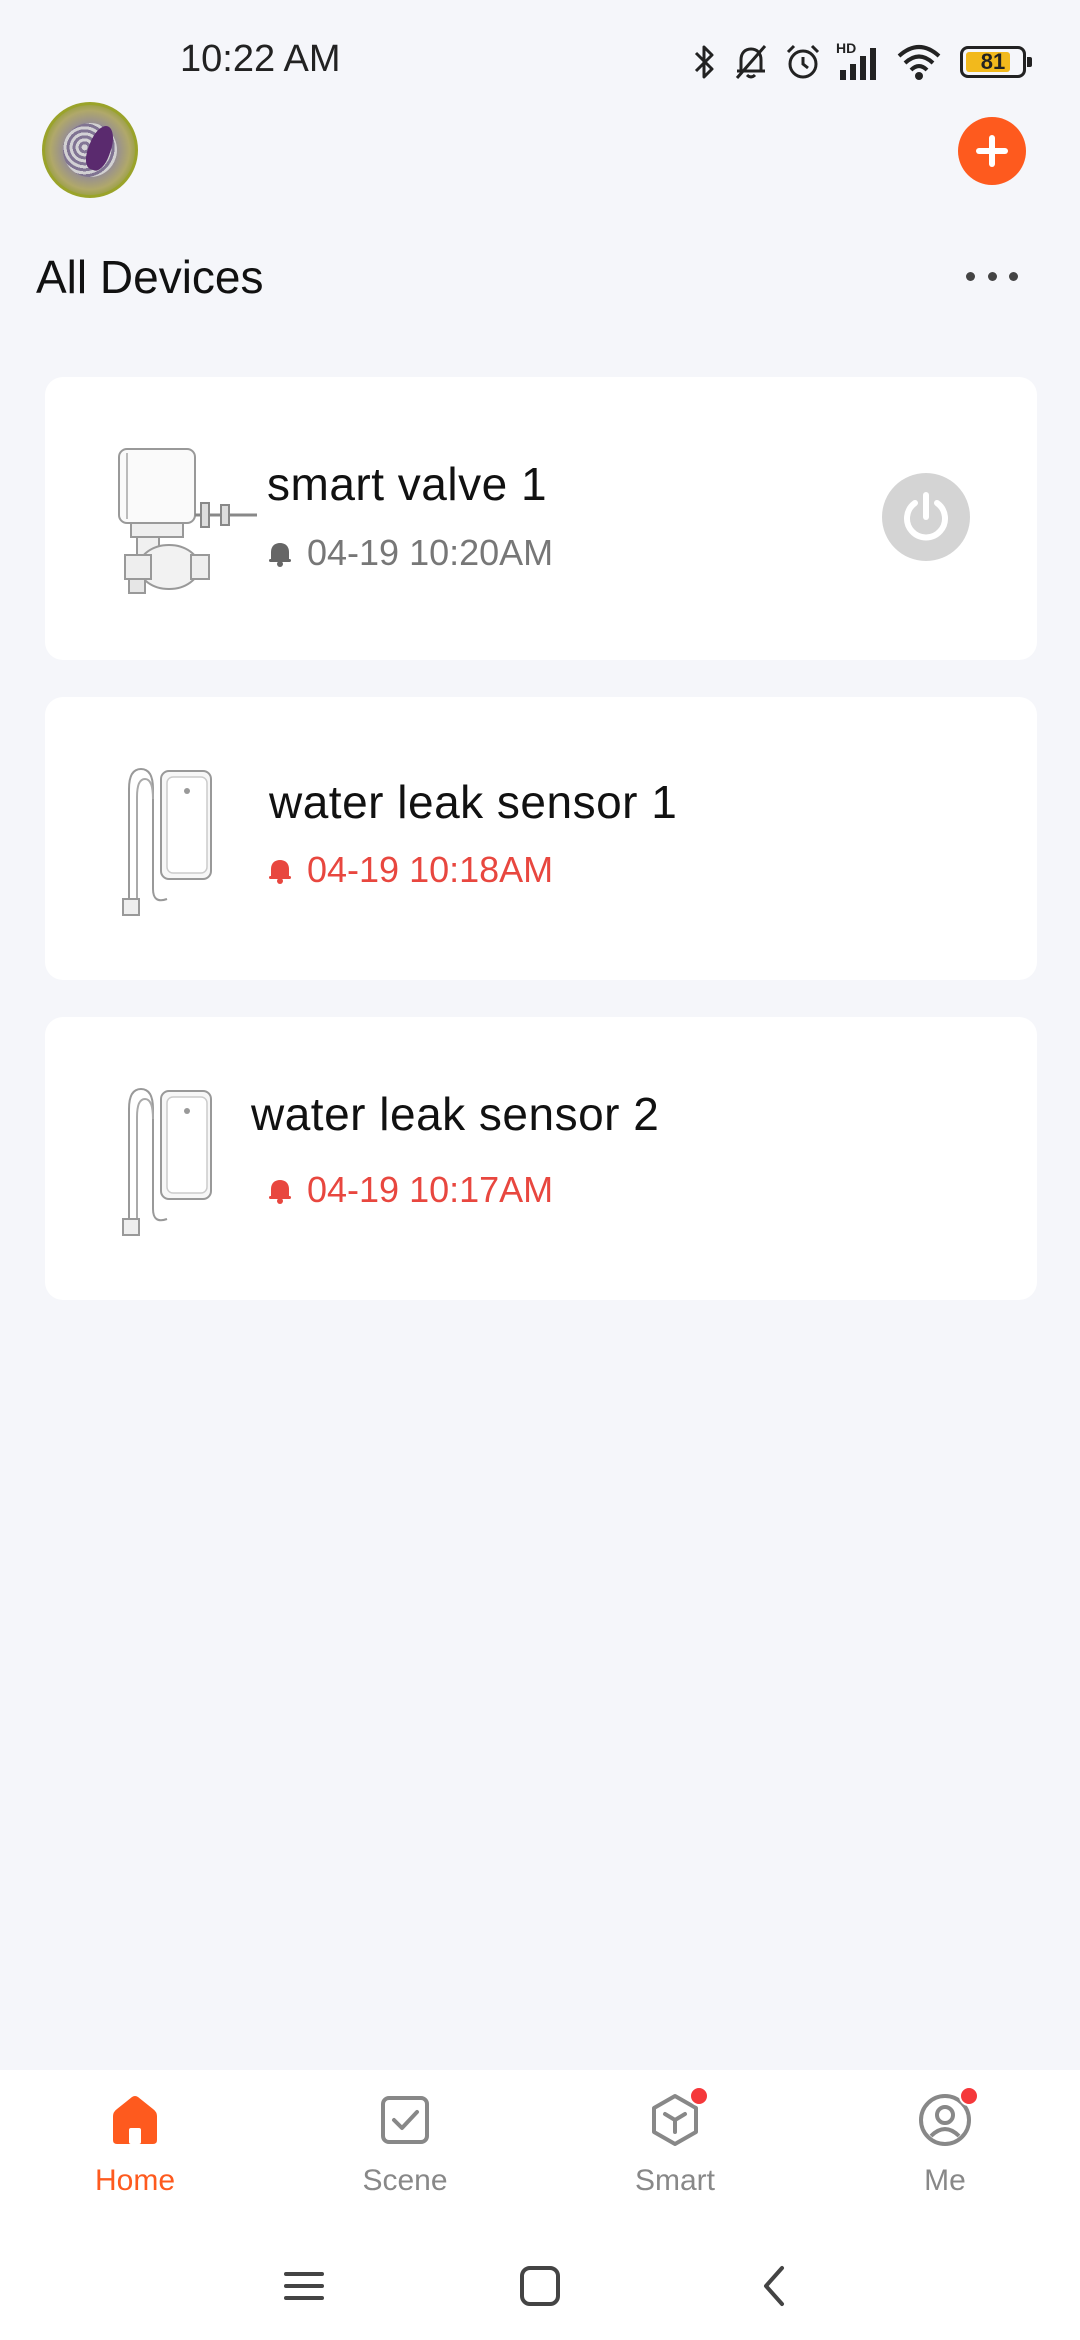  Describe the element at coordinates (992, 151) in the screenshot. I see `add-device-button` at that location.